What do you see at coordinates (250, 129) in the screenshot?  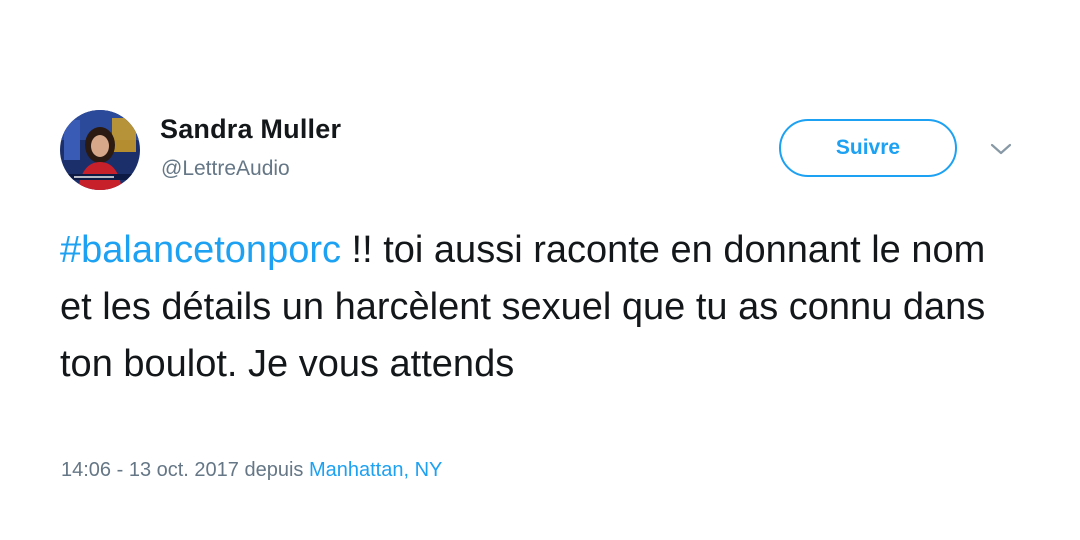 I see `user-name: Sandra Muller` at bounding box center [250, 129].